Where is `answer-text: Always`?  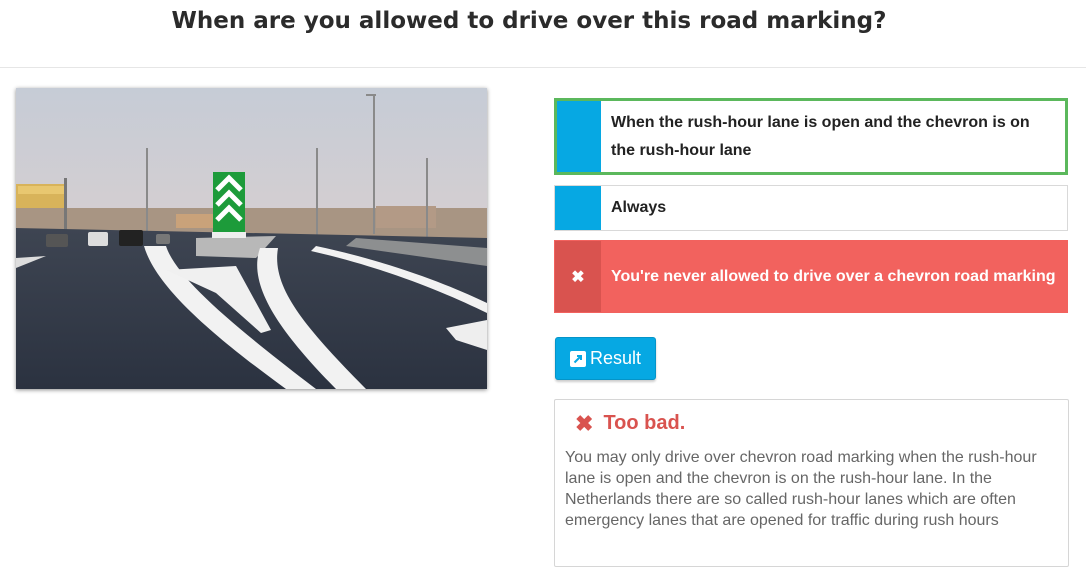
answer-text: Always is located at coordinates (639, 207).